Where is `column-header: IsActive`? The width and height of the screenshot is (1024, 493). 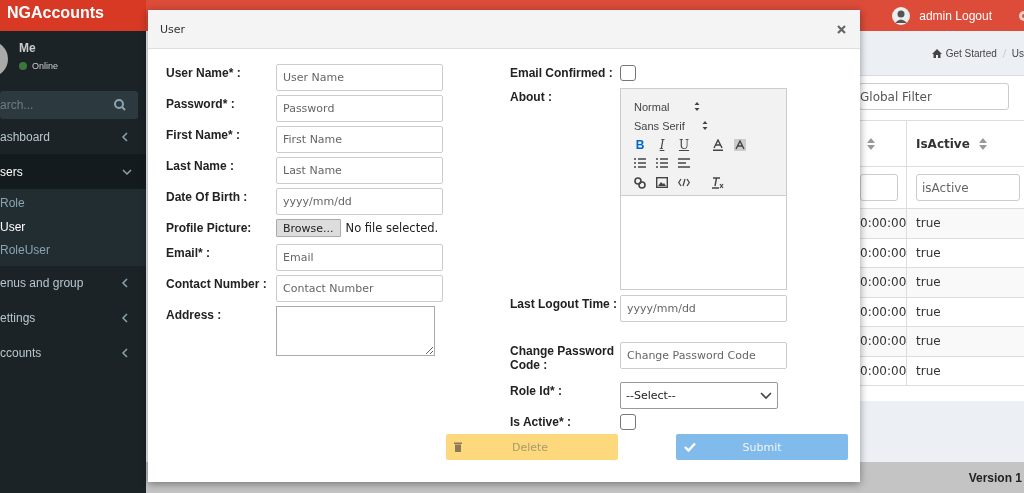 column-header: IsActive is located at coordinates (965, 143).